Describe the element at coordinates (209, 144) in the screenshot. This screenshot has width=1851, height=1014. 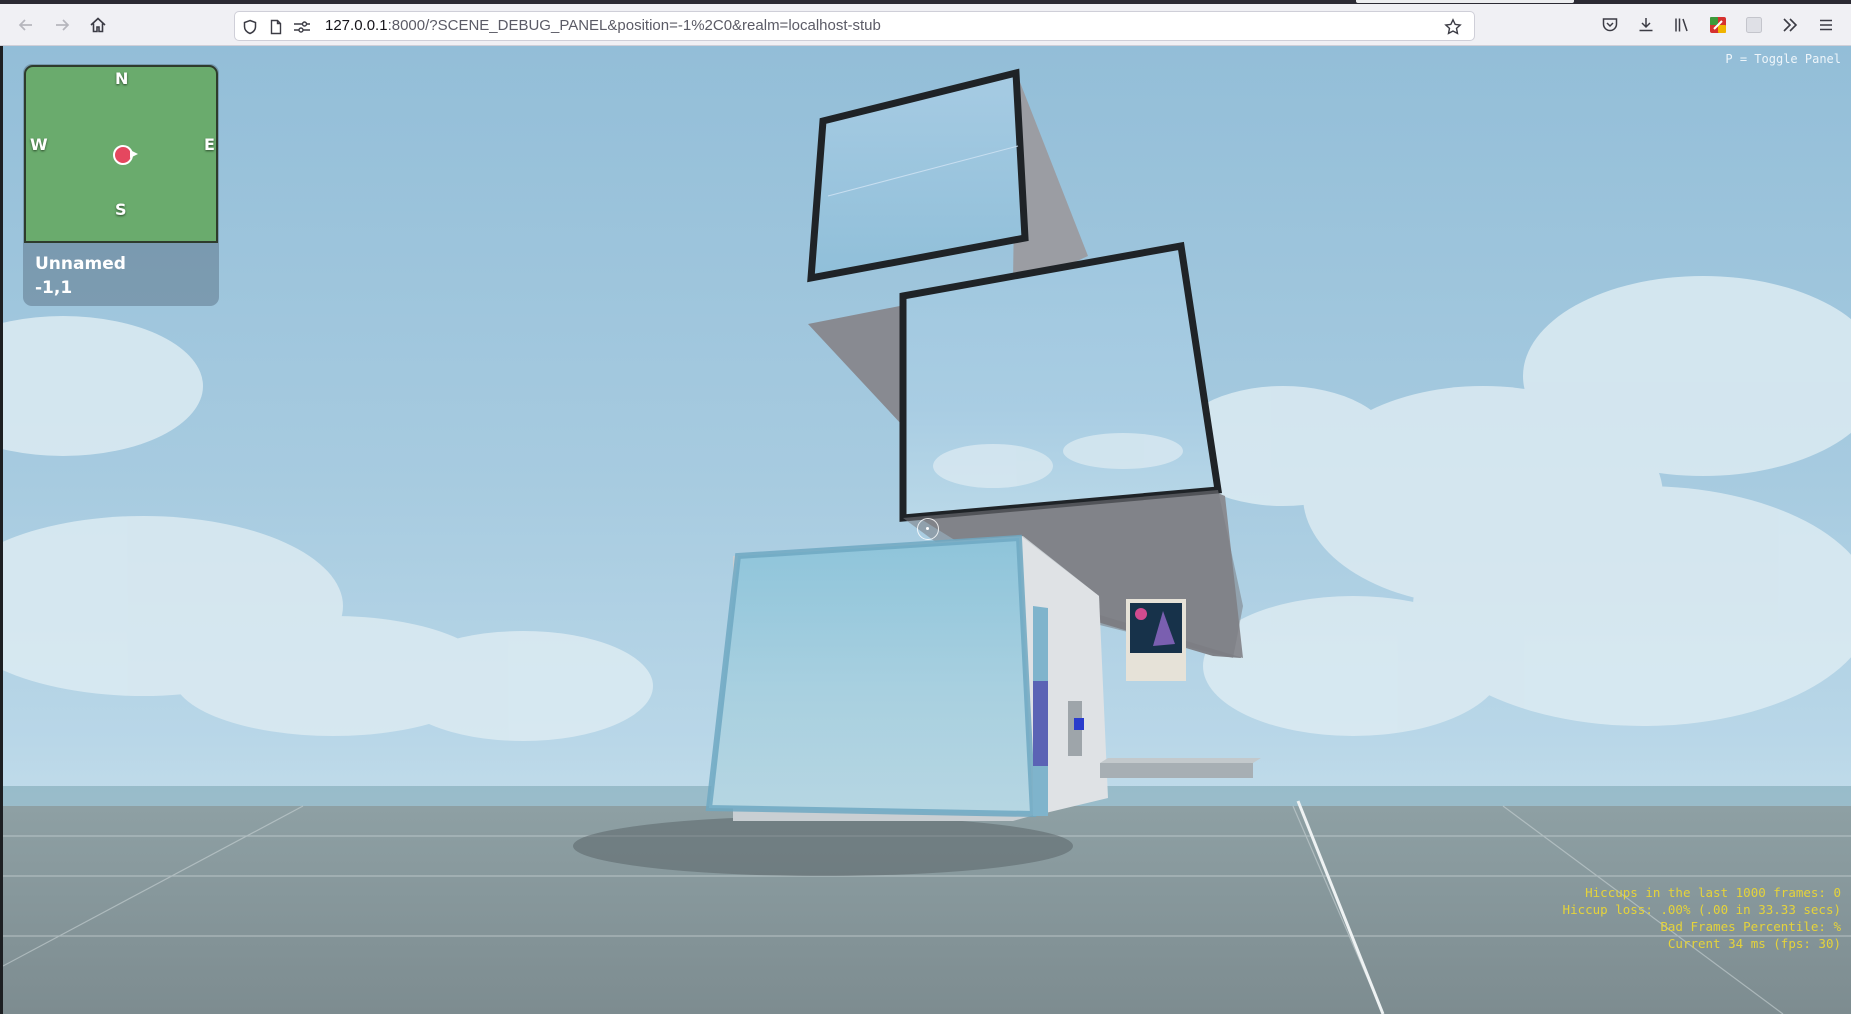
I see `compass-east: E` at that location.